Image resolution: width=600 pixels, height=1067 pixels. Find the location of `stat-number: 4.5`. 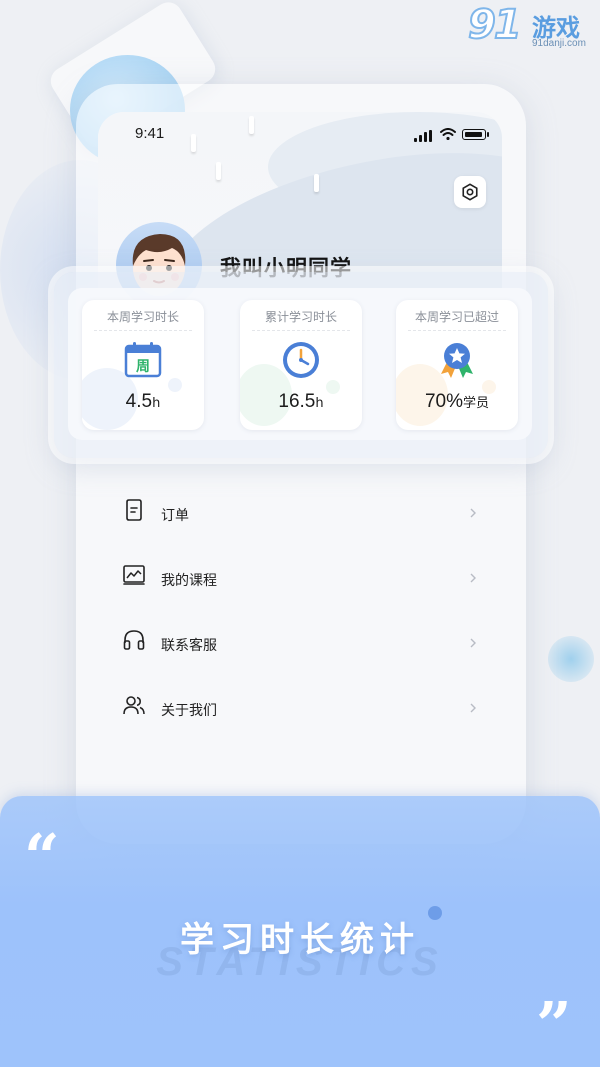

stat-number: 4.5 is located at coordinates (139, 401).